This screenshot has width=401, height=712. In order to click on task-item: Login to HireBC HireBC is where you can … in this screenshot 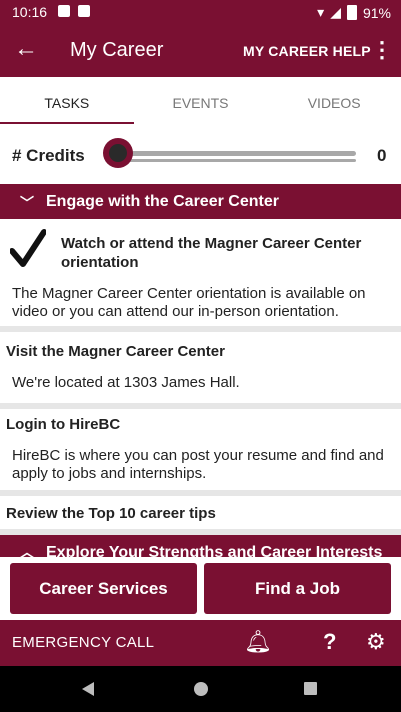, I will do `click(200, 449)`.